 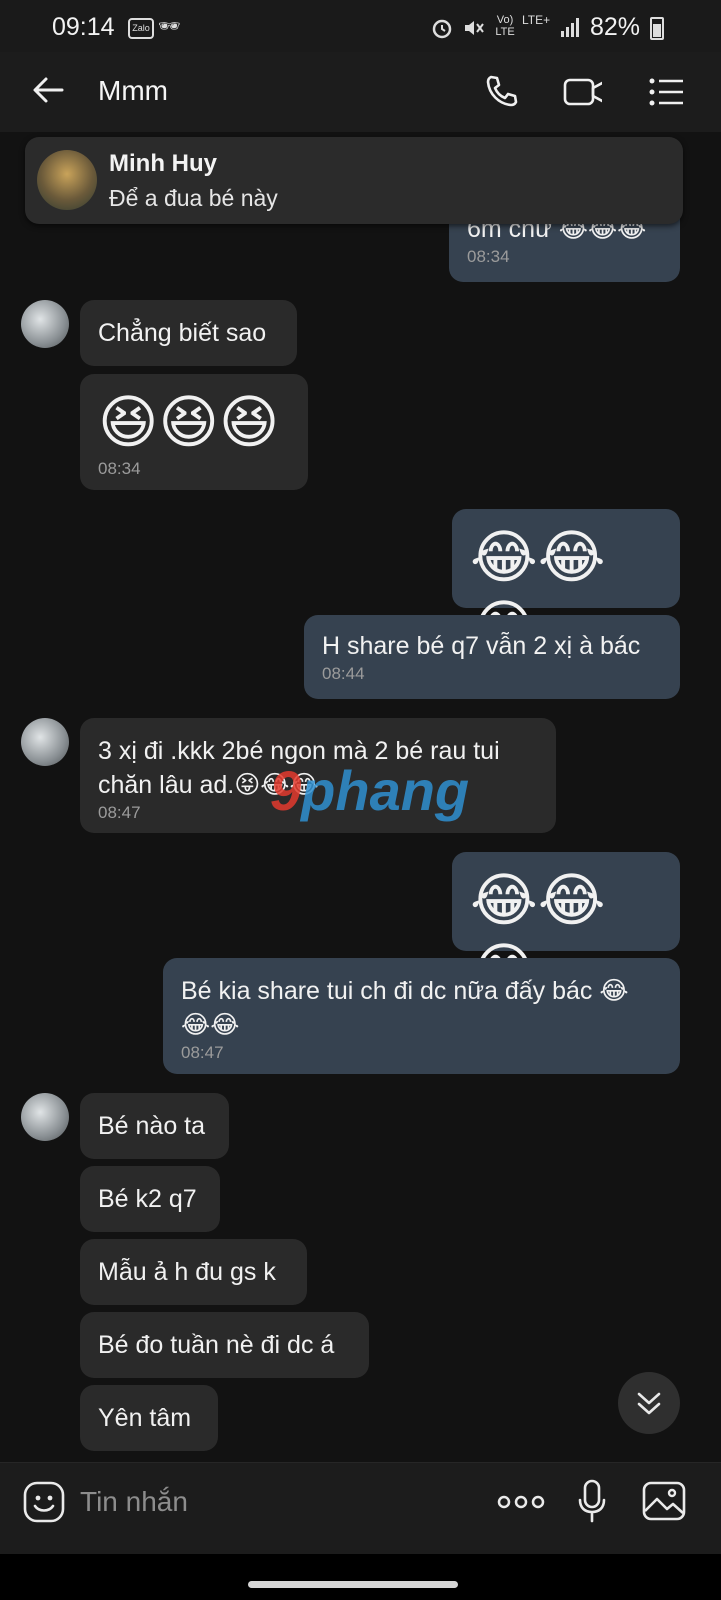 I want to click on message-emoji: 😆😆😆, so click(x=189, y=422).